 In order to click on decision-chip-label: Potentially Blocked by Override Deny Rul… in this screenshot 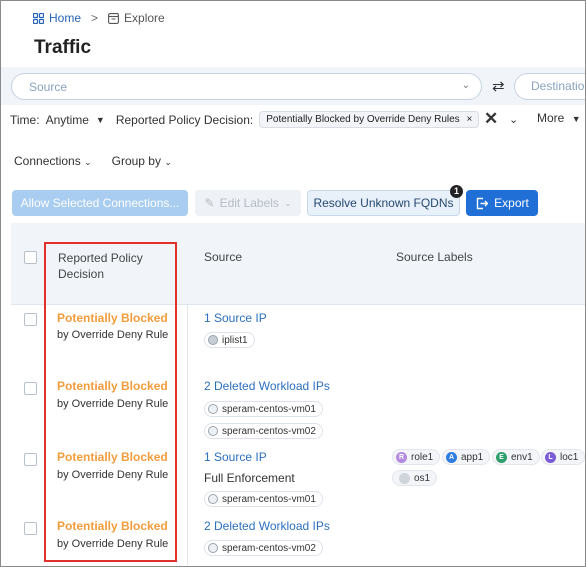, I will do `click(363, 119)`.